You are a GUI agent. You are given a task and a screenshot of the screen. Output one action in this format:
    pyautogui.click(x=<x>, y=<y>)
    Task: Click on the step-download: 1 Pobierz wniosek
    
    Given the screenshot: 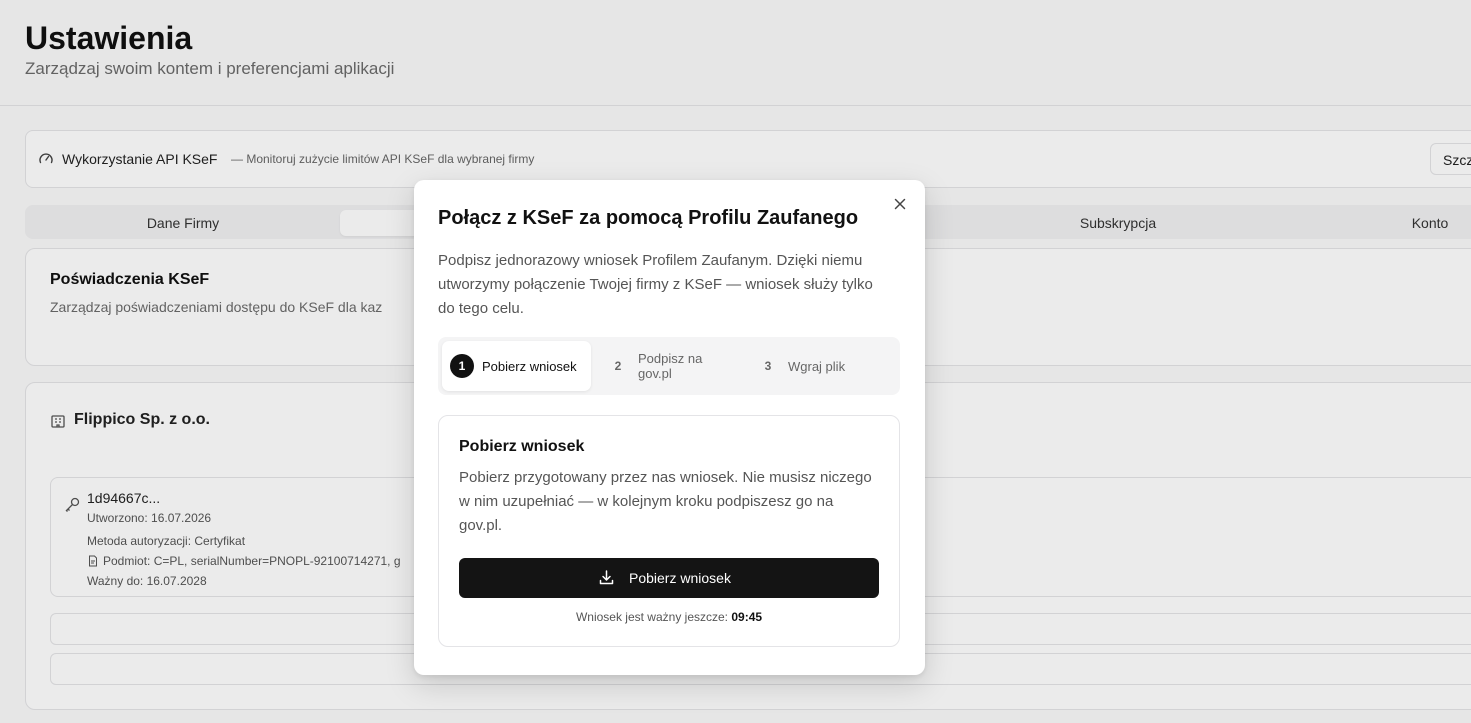 What is the action you would take?
    pyautogui.click(x=516, y=366)
    